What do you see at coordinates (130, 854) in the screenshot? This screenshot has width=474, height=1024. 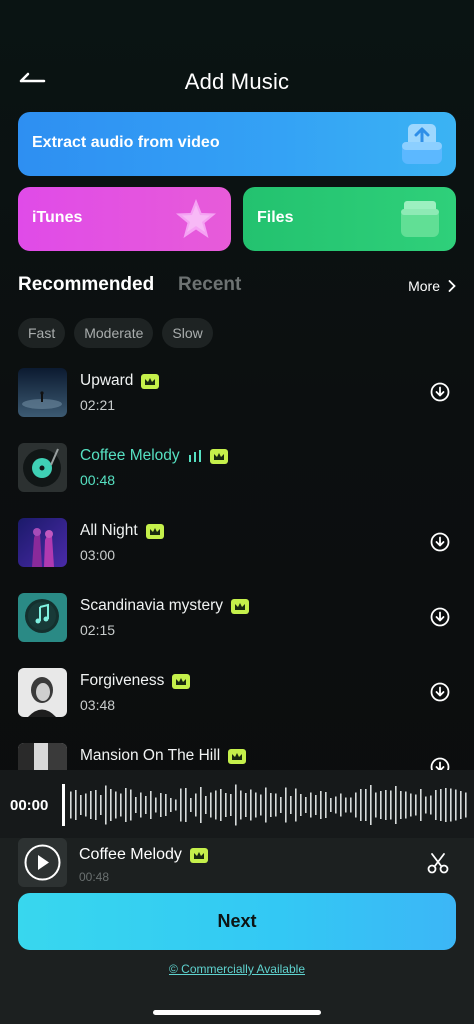 I see `now-playing-title-text: Coffee Melody` at bounding box center [130, 854].